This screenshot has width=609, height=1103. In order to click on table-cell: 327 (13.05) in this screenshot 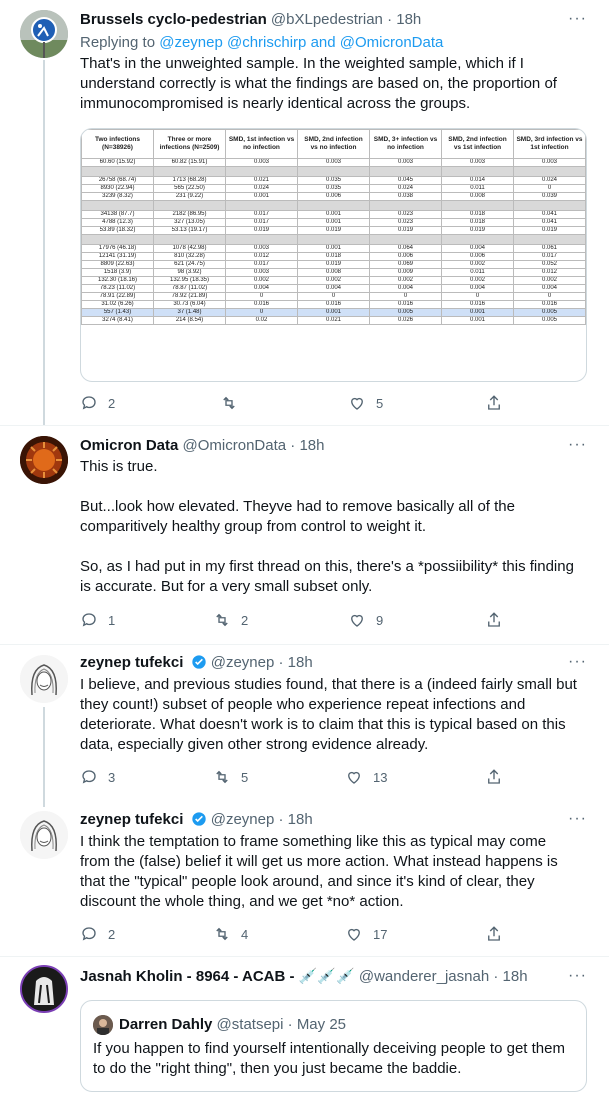, I will do `click(189, 222)`.